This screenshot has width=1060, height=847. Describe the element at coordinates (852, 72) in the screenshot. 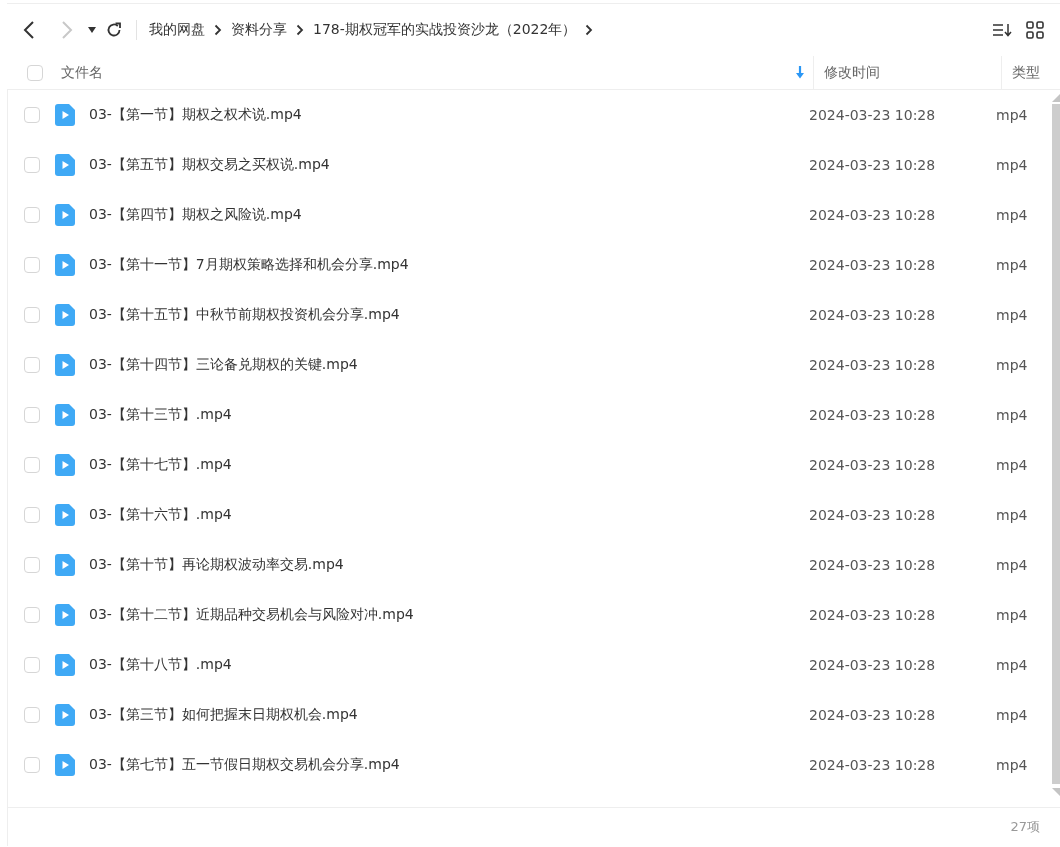

I see `column-header: 修改时间` at that location.